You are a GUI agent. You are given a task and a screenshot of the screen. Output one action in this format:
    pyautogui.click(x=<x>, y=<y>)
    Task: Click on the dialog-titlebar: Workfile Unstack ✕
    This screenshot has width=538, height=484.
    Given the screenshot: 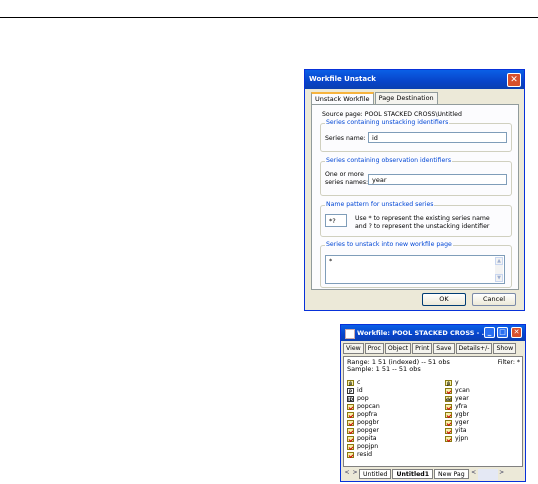 What is the action you would take?
    pyautogui.click(x=414, y=79)
    